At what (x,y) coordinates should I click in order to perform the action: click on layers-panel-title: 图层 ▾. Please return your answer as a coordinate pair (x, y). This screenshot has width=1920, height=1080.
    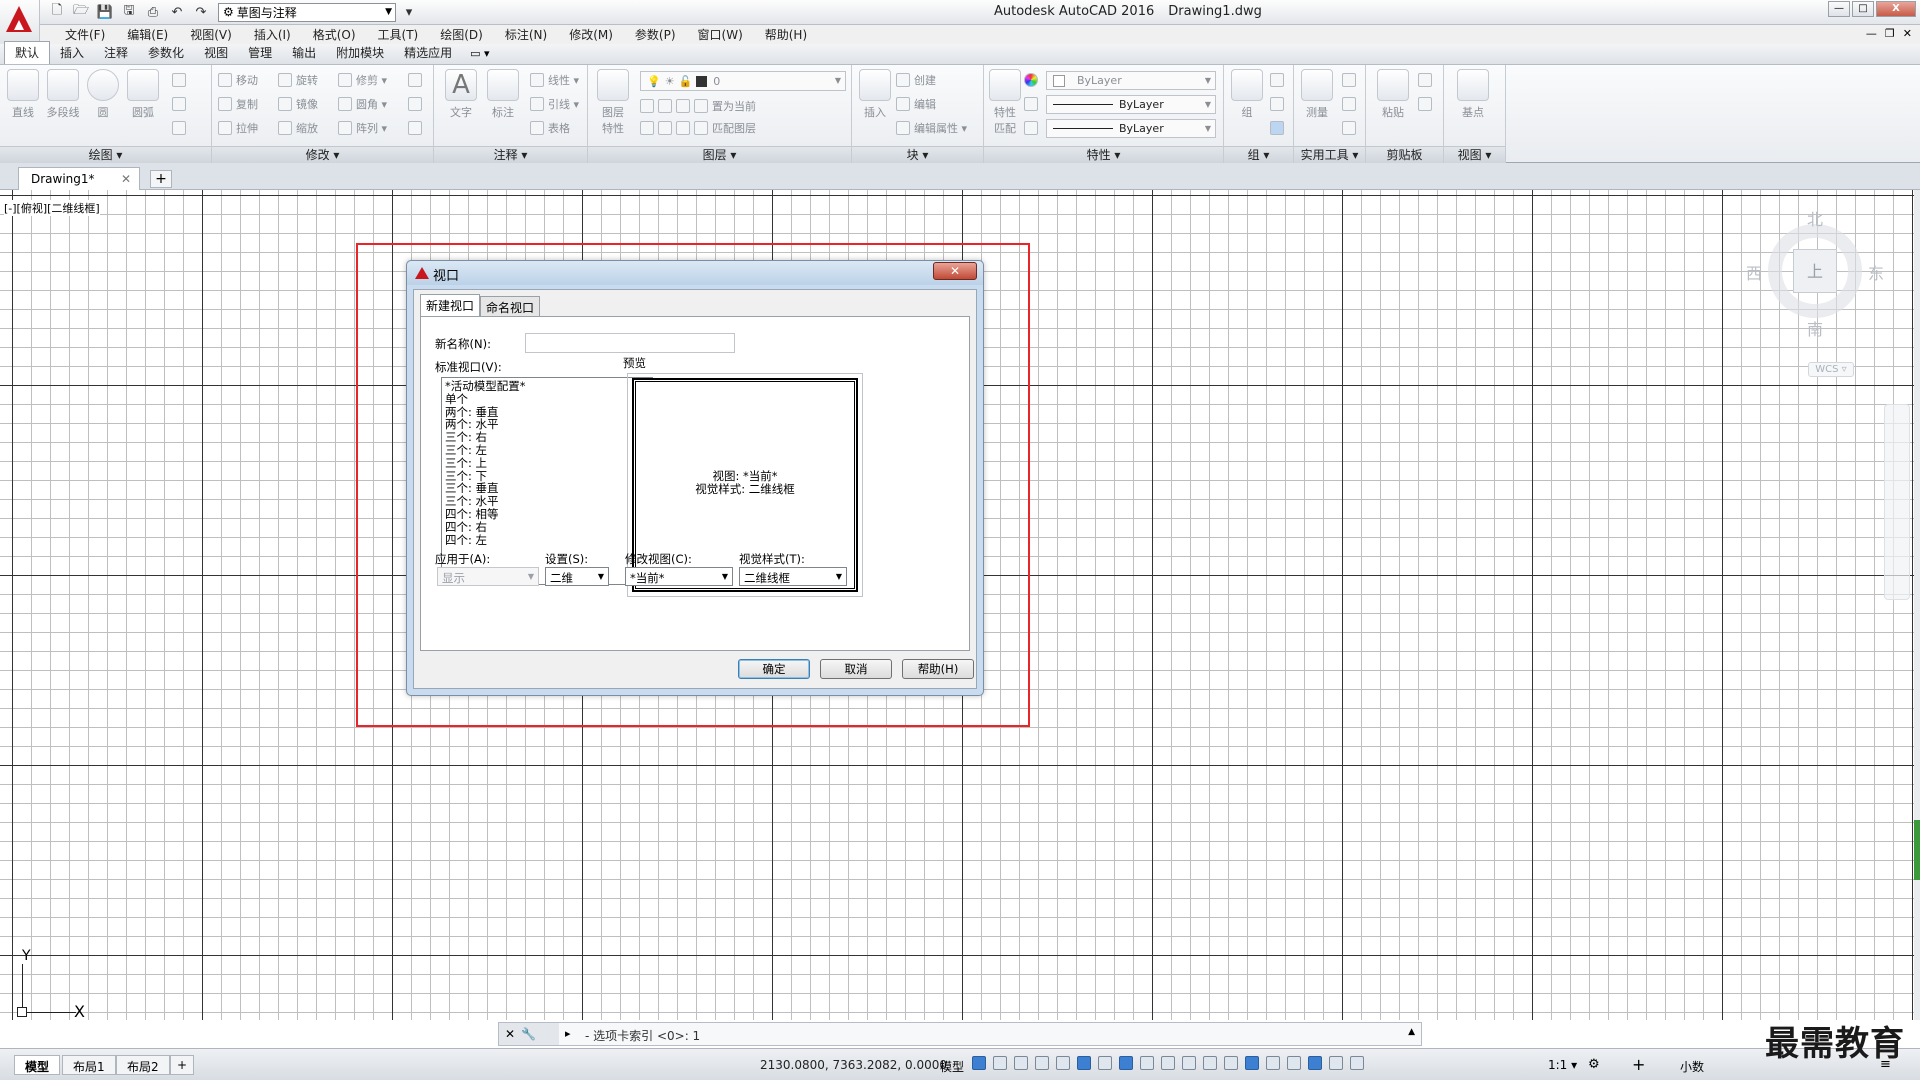
    Looking at the image, I should click on (719, 154).